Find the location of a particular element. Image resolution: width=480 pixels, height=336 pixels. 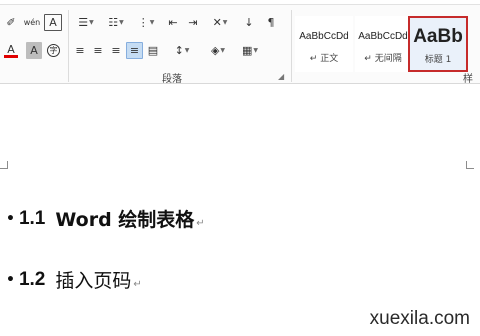

borders-button: ▦ ▼ is located at coordinates (250, 50).